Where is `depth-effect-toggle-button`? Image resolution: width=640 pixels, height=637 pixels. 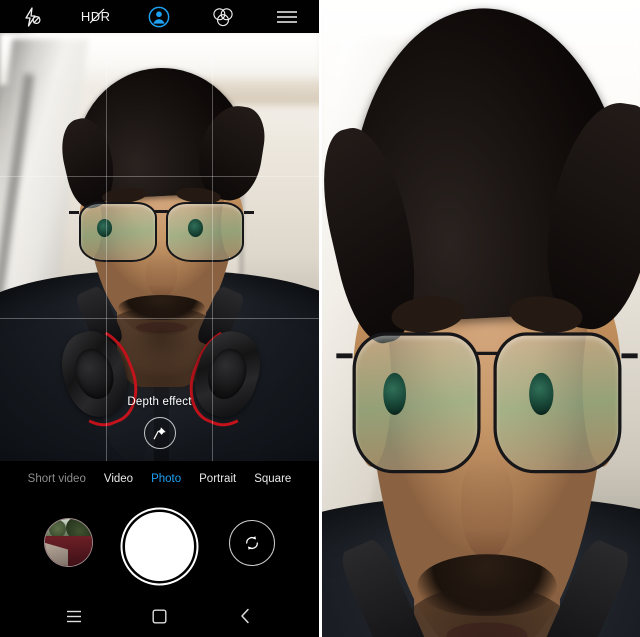
depth-effect-toggle-button is located at coordinates (159, 433).